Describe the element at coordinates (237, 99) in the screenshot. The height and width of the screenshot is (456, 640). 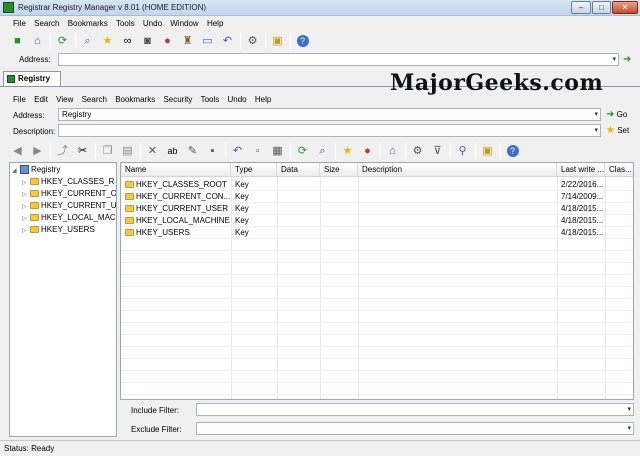
I see `child-menu-undo: Undo` at that location.